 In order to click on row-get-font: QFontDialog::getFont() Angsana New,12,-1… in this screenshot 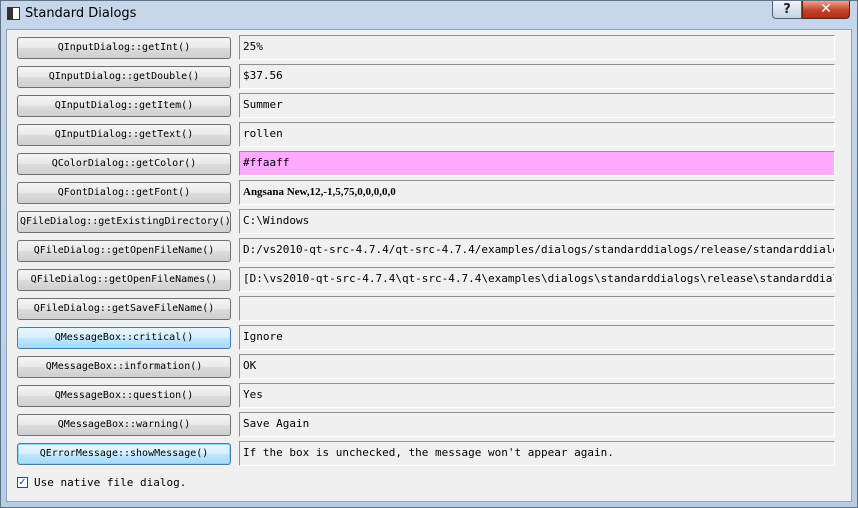, I will do `click(430, 193)`.